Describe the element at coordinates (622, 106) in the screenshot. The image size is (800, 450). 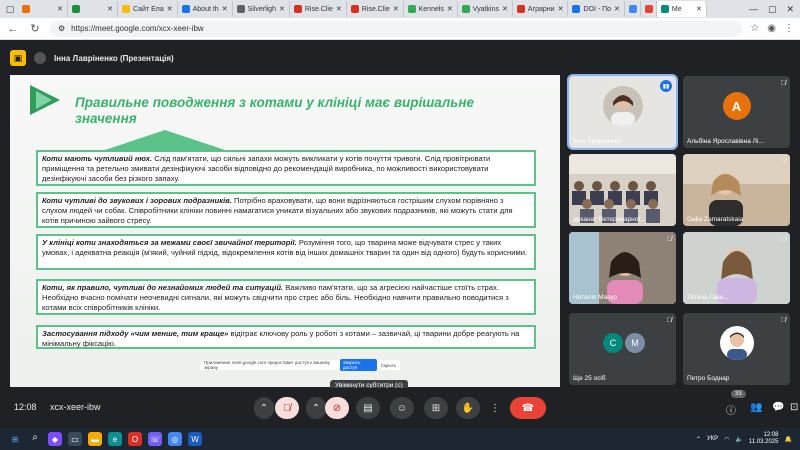
I see `participant-photo` at that location.